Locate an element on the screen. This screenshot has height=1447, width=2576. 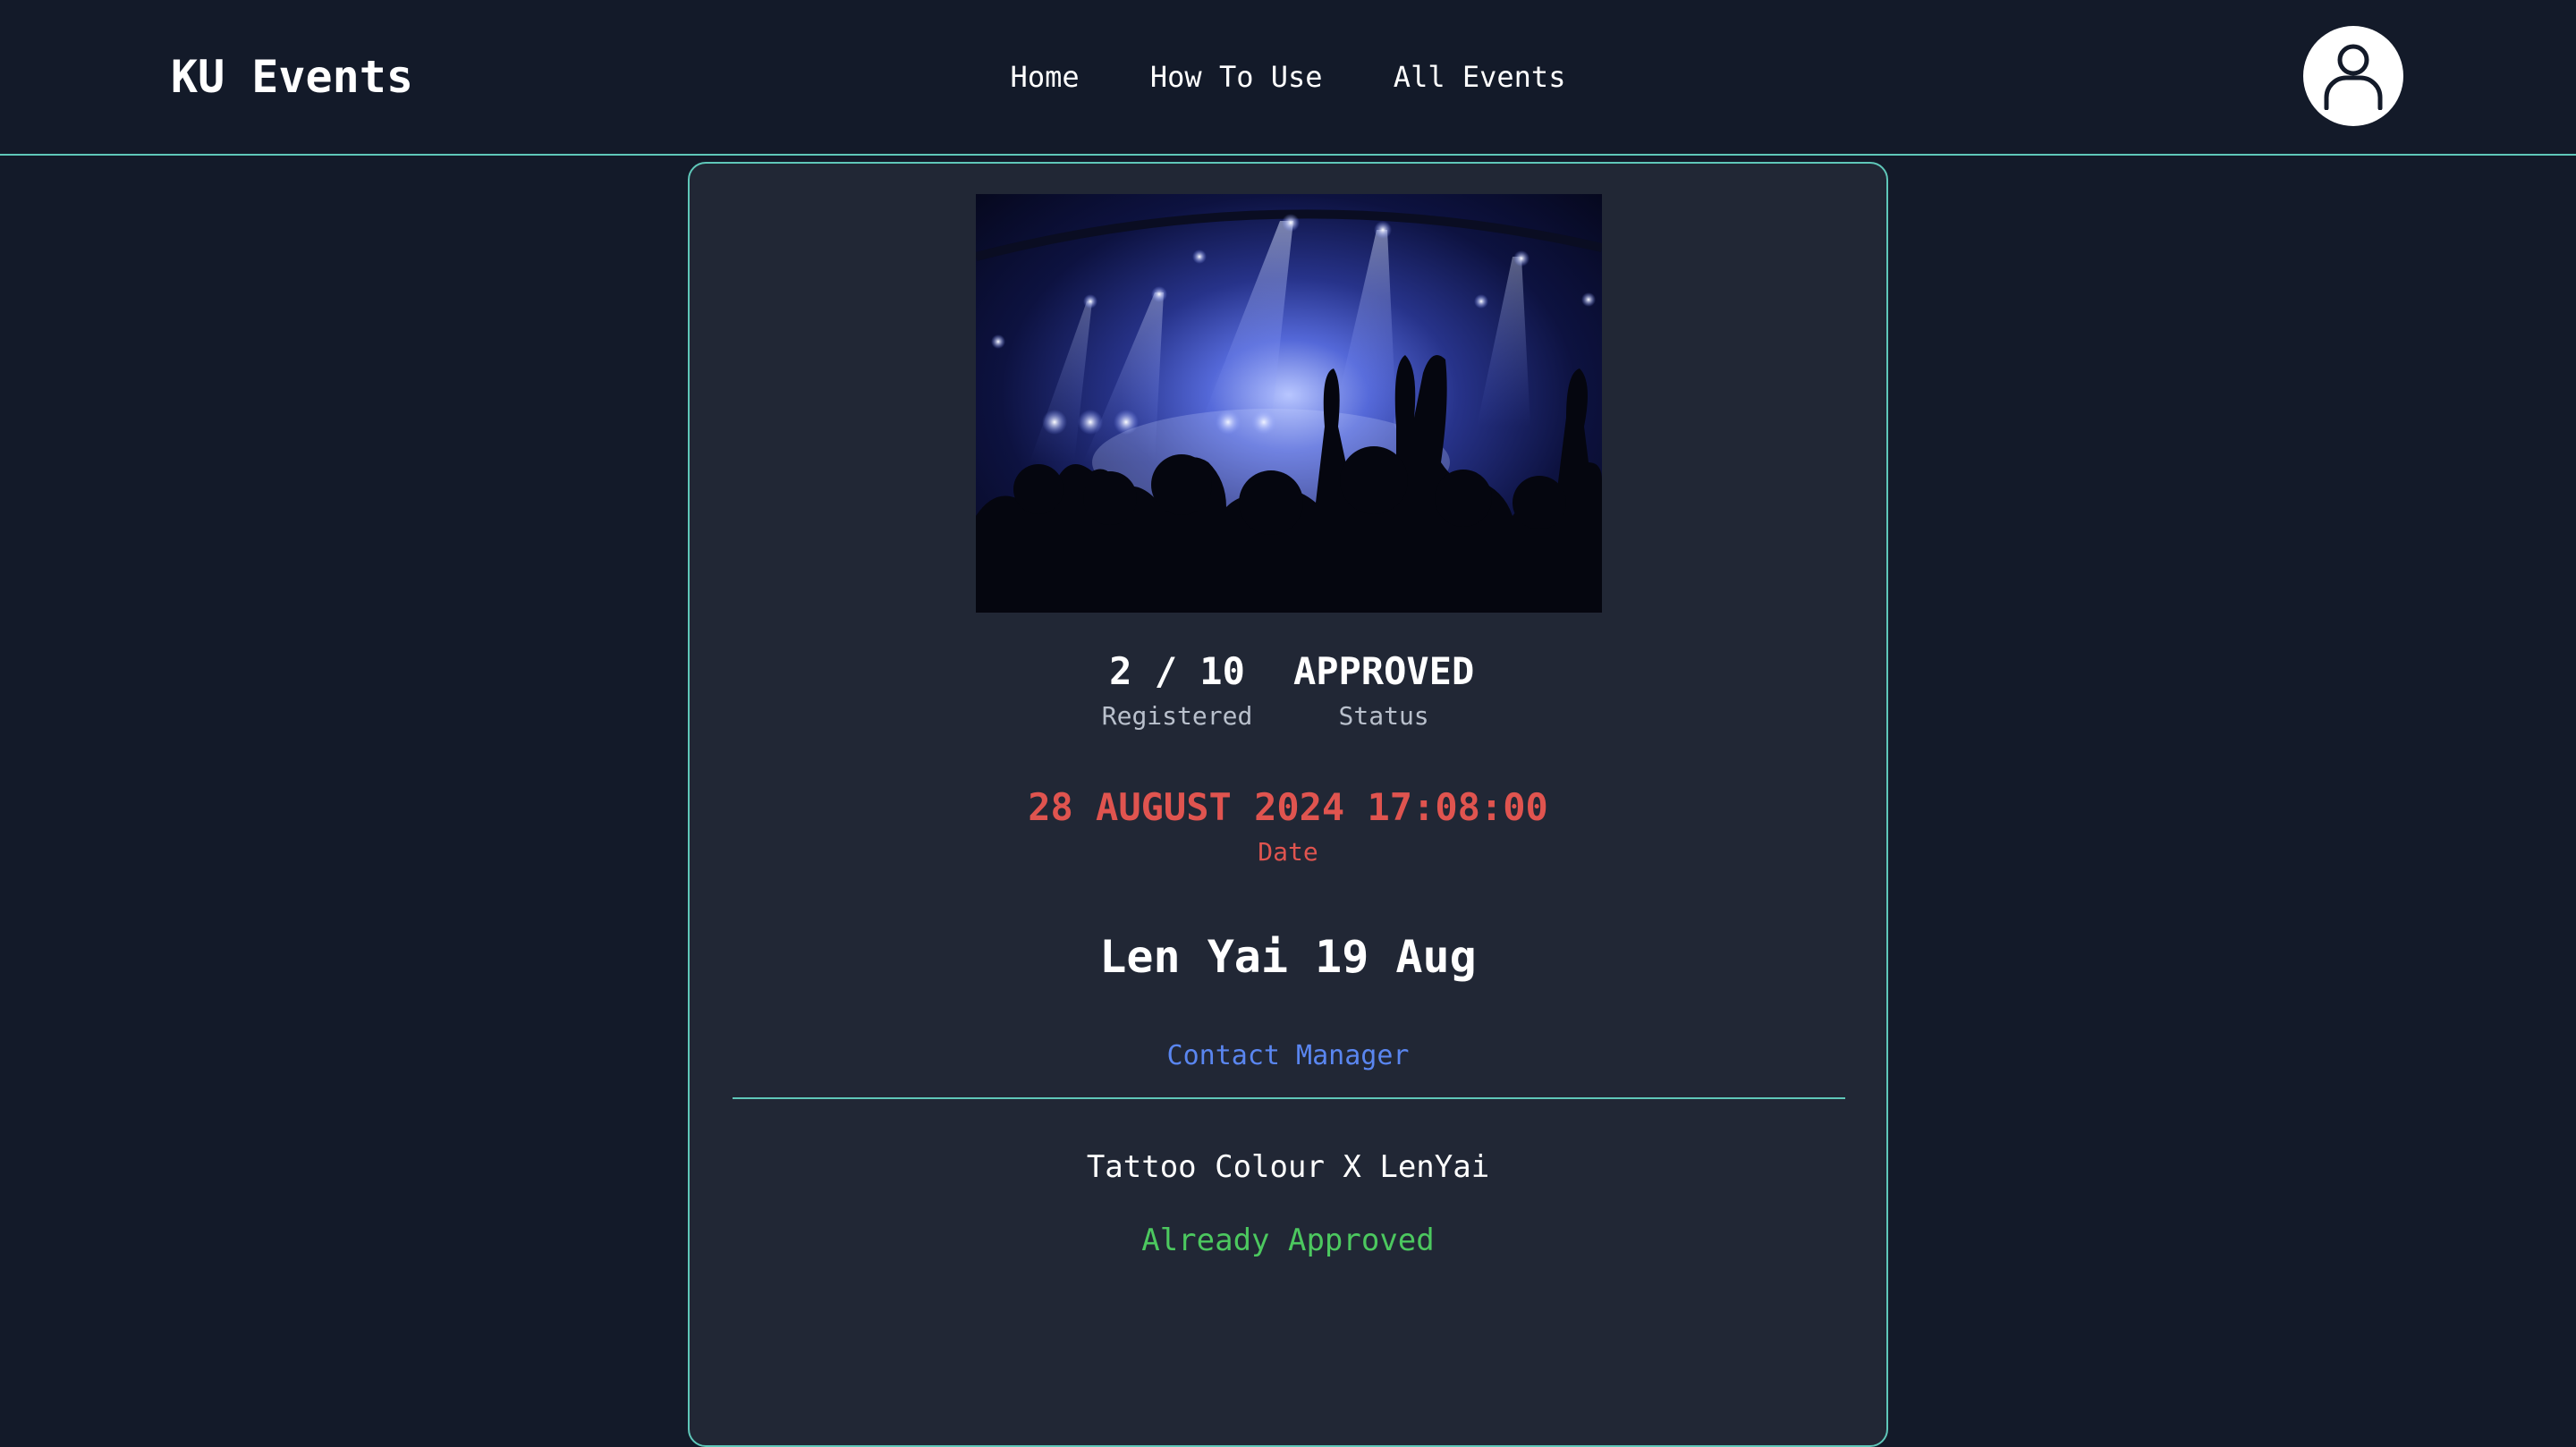
registered-count: 2 / 10 is located at coordinates (1177, 671).